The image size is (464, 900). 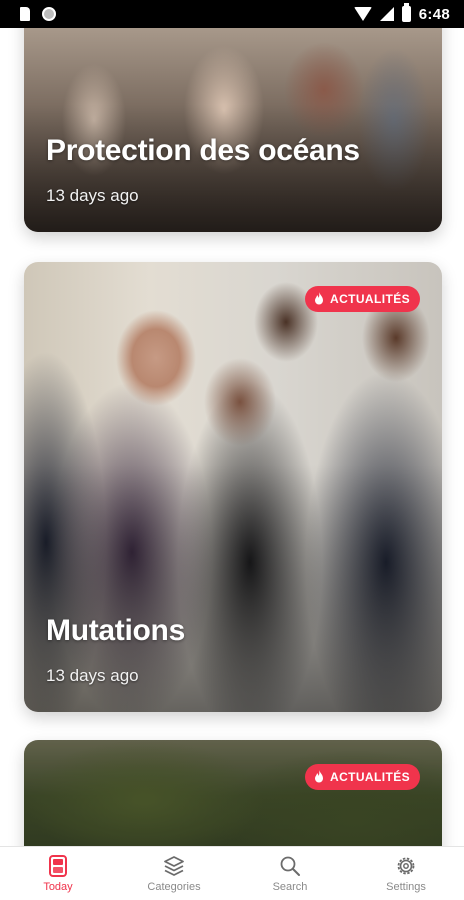 What do you see at coordinates (406, 887) in the screenshot?
I see `nav-settings-label: Settings` at bounding box center [406, 887].